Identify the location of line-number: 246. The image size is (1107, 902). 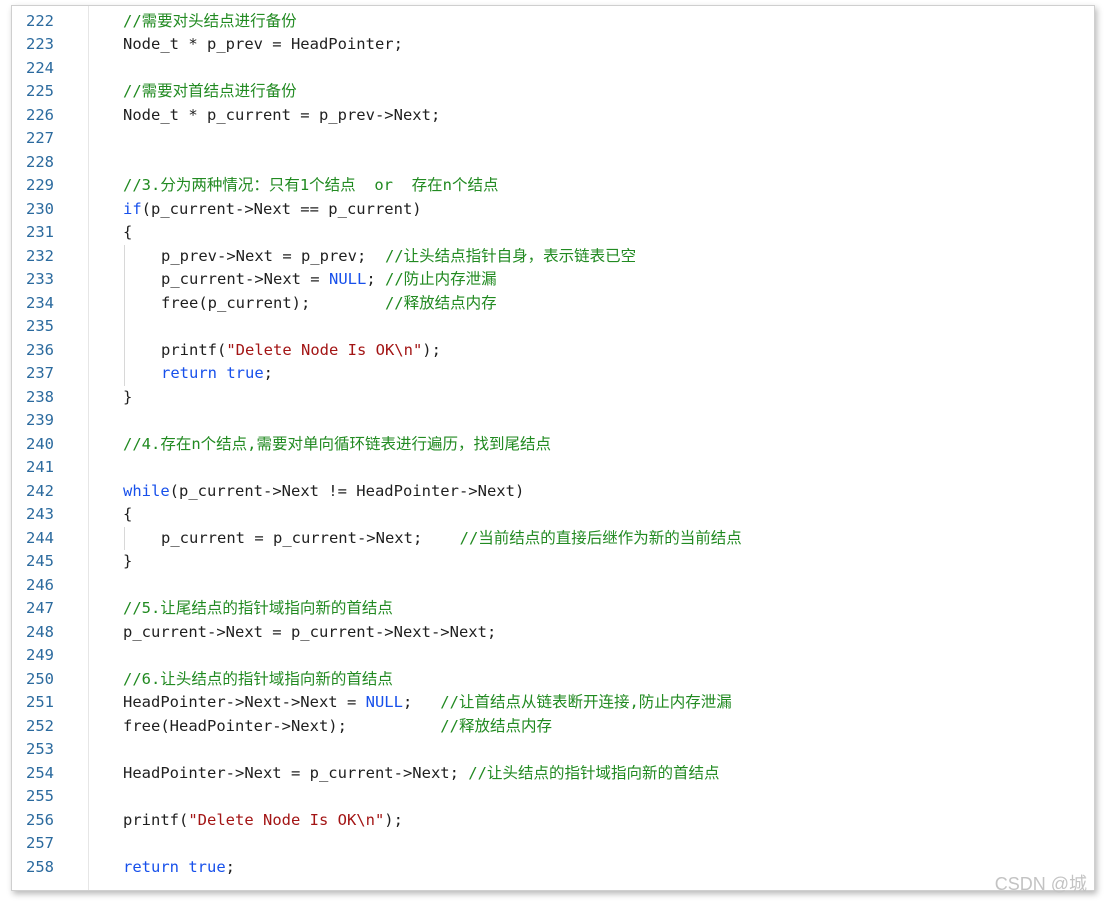
(40, 584).